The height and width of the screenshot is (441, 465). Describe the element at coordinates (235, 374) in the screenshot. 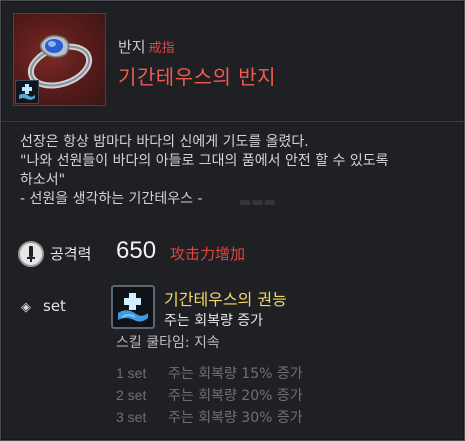

I see `set-bonus-text: 주는 회복량 15% 증가` at that location.